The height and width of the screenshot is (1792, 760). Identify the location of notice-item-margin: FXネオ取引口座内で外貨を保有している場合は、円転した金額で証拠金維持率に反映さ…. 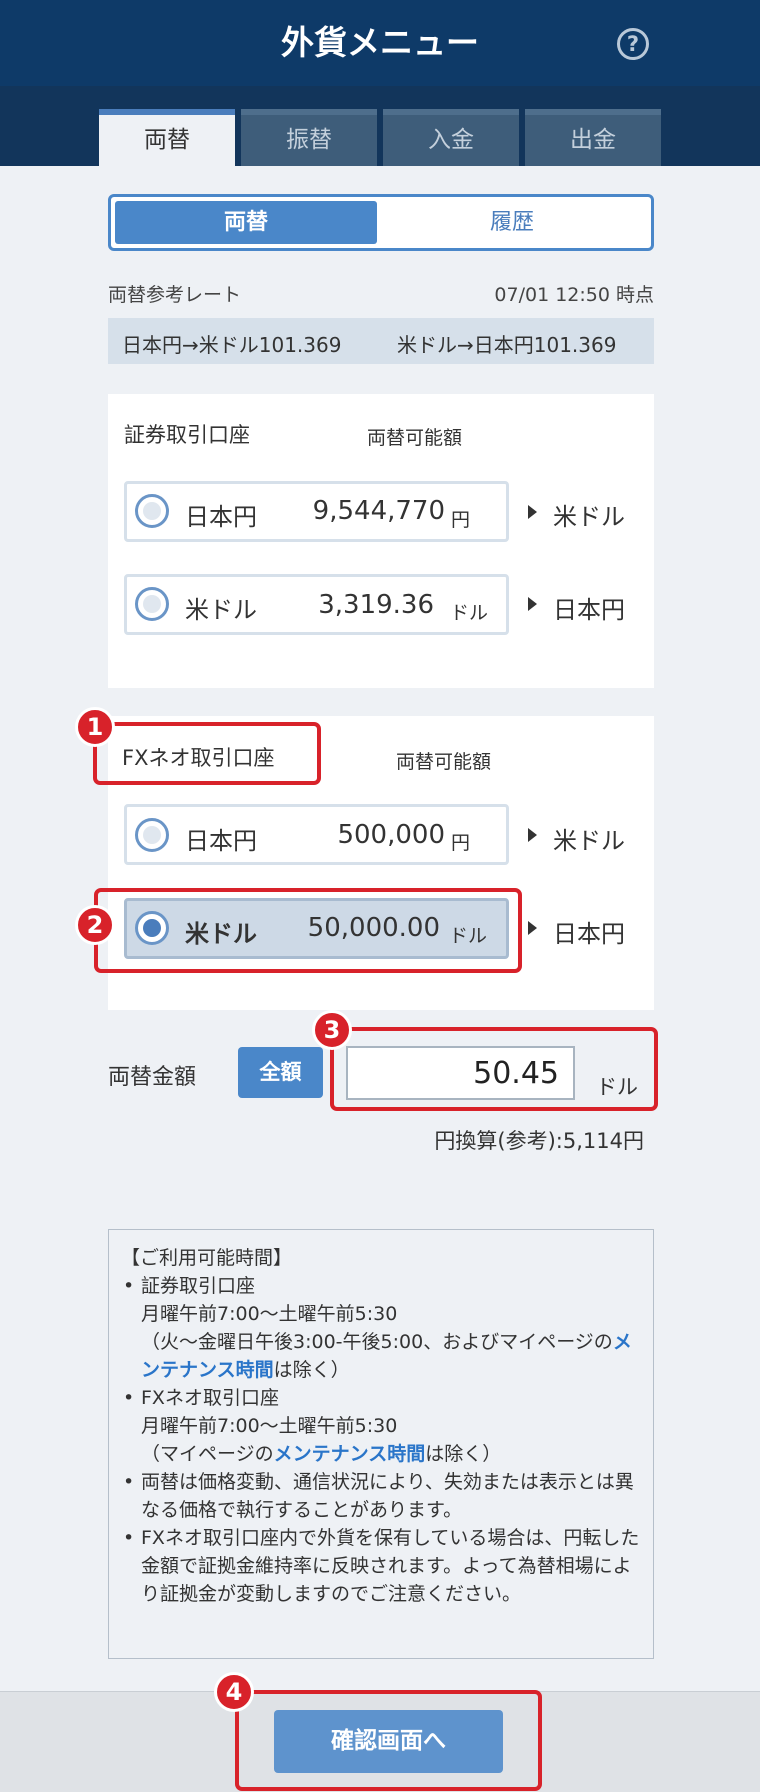
(382, 1566).